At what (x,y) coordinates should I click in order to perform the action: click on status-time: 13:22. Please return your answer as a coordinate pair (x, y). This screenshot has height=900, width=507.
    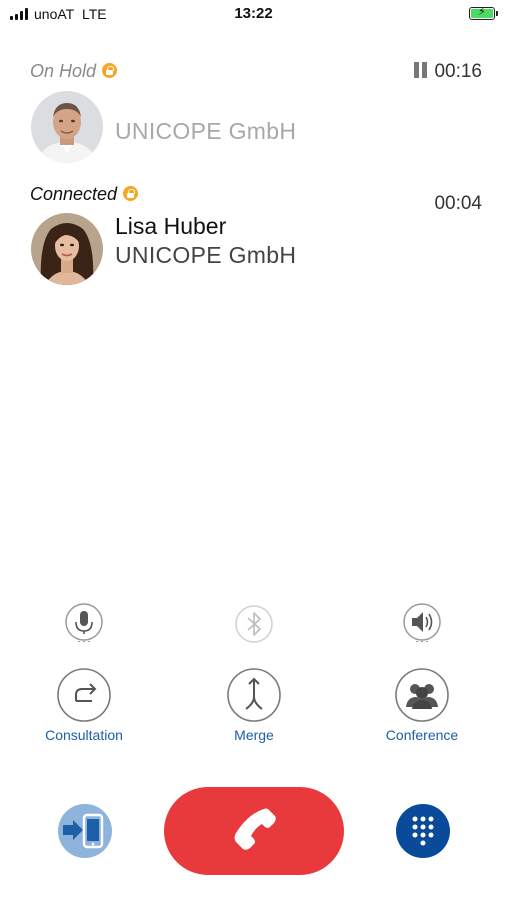
    Looking at the image, I should click on (253, 13).